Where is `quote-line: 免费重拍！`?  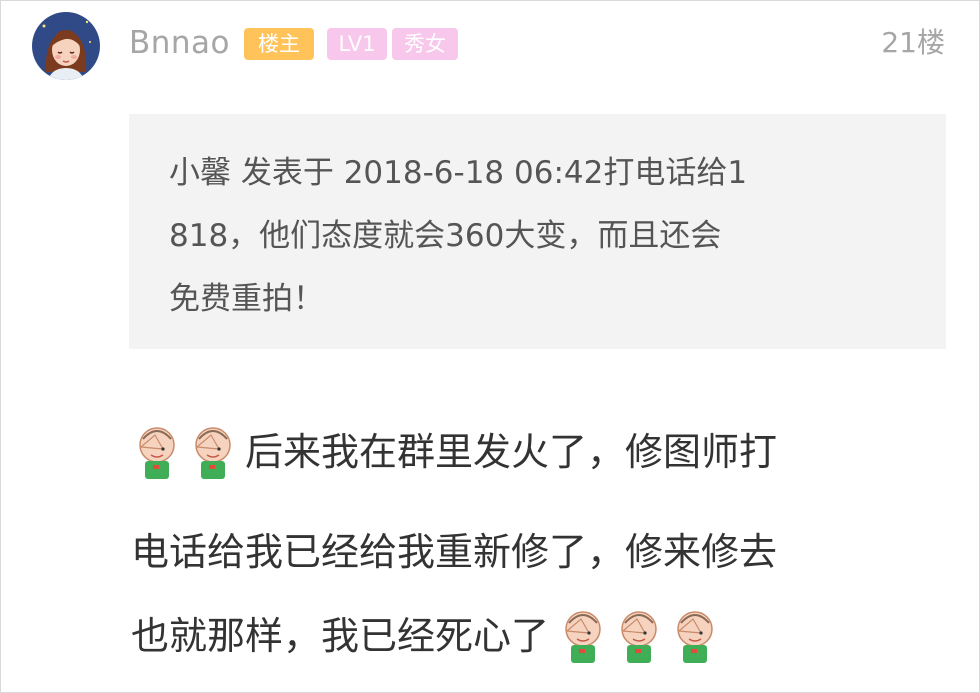
quote-line: 免费重拍！ is located at coordinates (246, 299).